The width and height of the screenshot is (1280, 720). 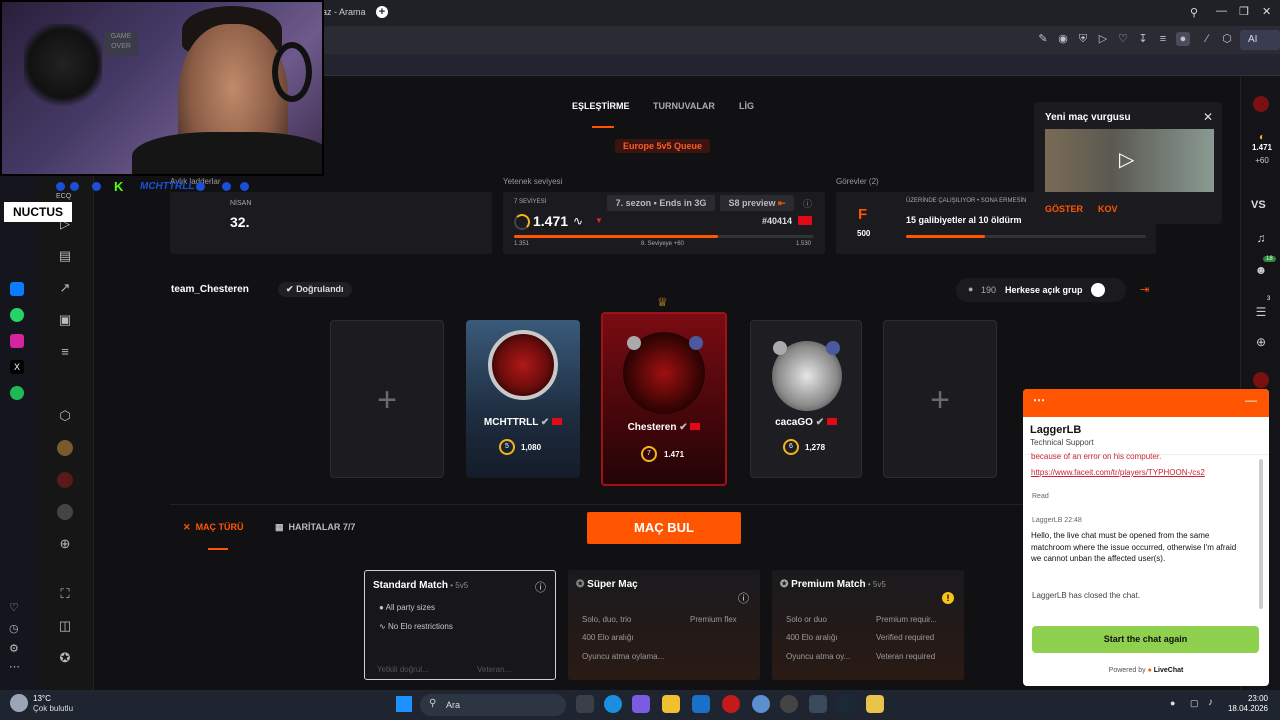 I want to click on elo-widget: ◐ 1.471 +60, so click(x=1262, y=148).